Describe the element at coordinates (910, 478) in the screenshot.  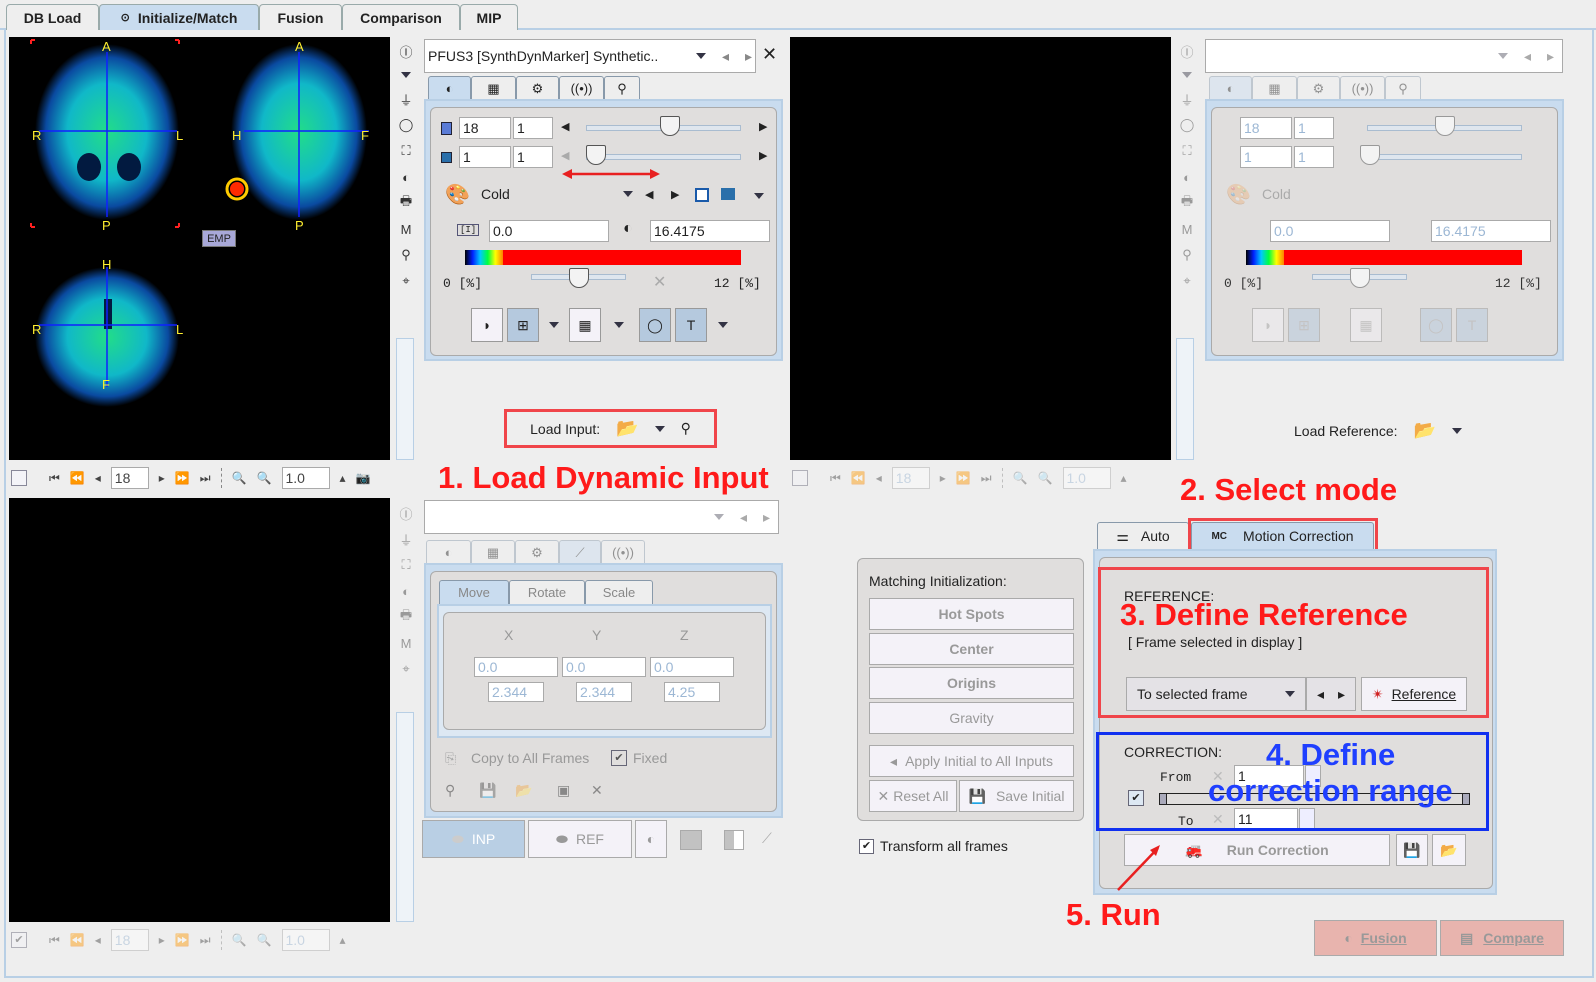
I see `frame-number-field: 18` at that location.